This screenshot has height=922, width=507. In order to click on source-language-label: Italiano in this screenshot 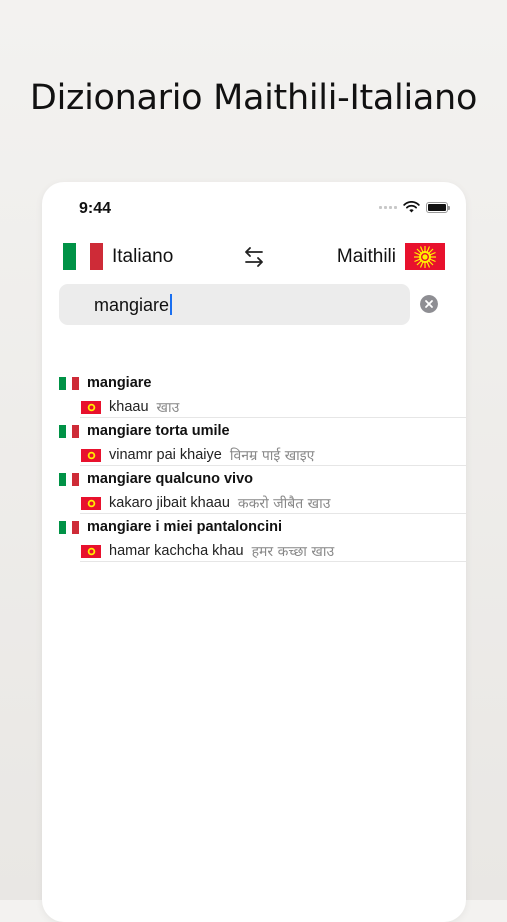, I will do `click(142, 257)`.